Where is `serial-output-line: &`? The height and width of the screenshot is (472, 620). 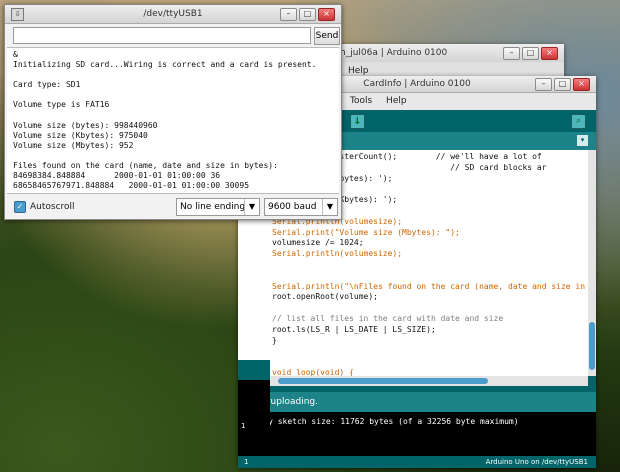 serial-output-line: & is located at coordinates (15, 54).